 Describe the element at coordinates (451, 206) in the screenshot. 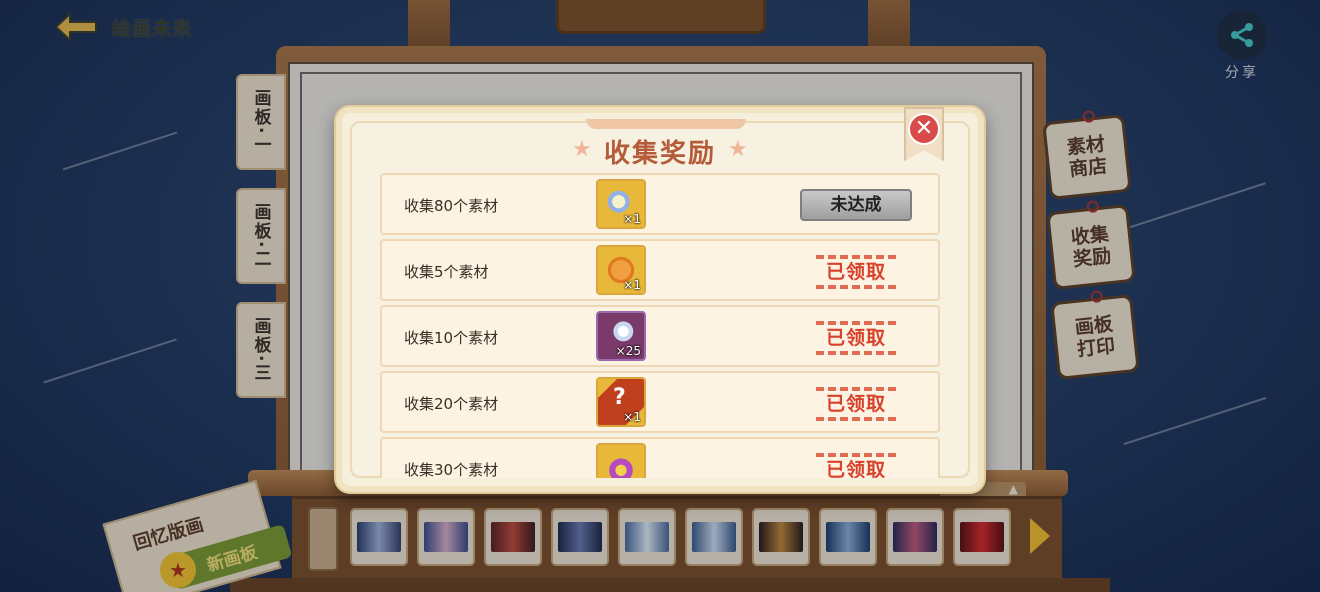

I see `reward-label: 收集80个素材` at that location.